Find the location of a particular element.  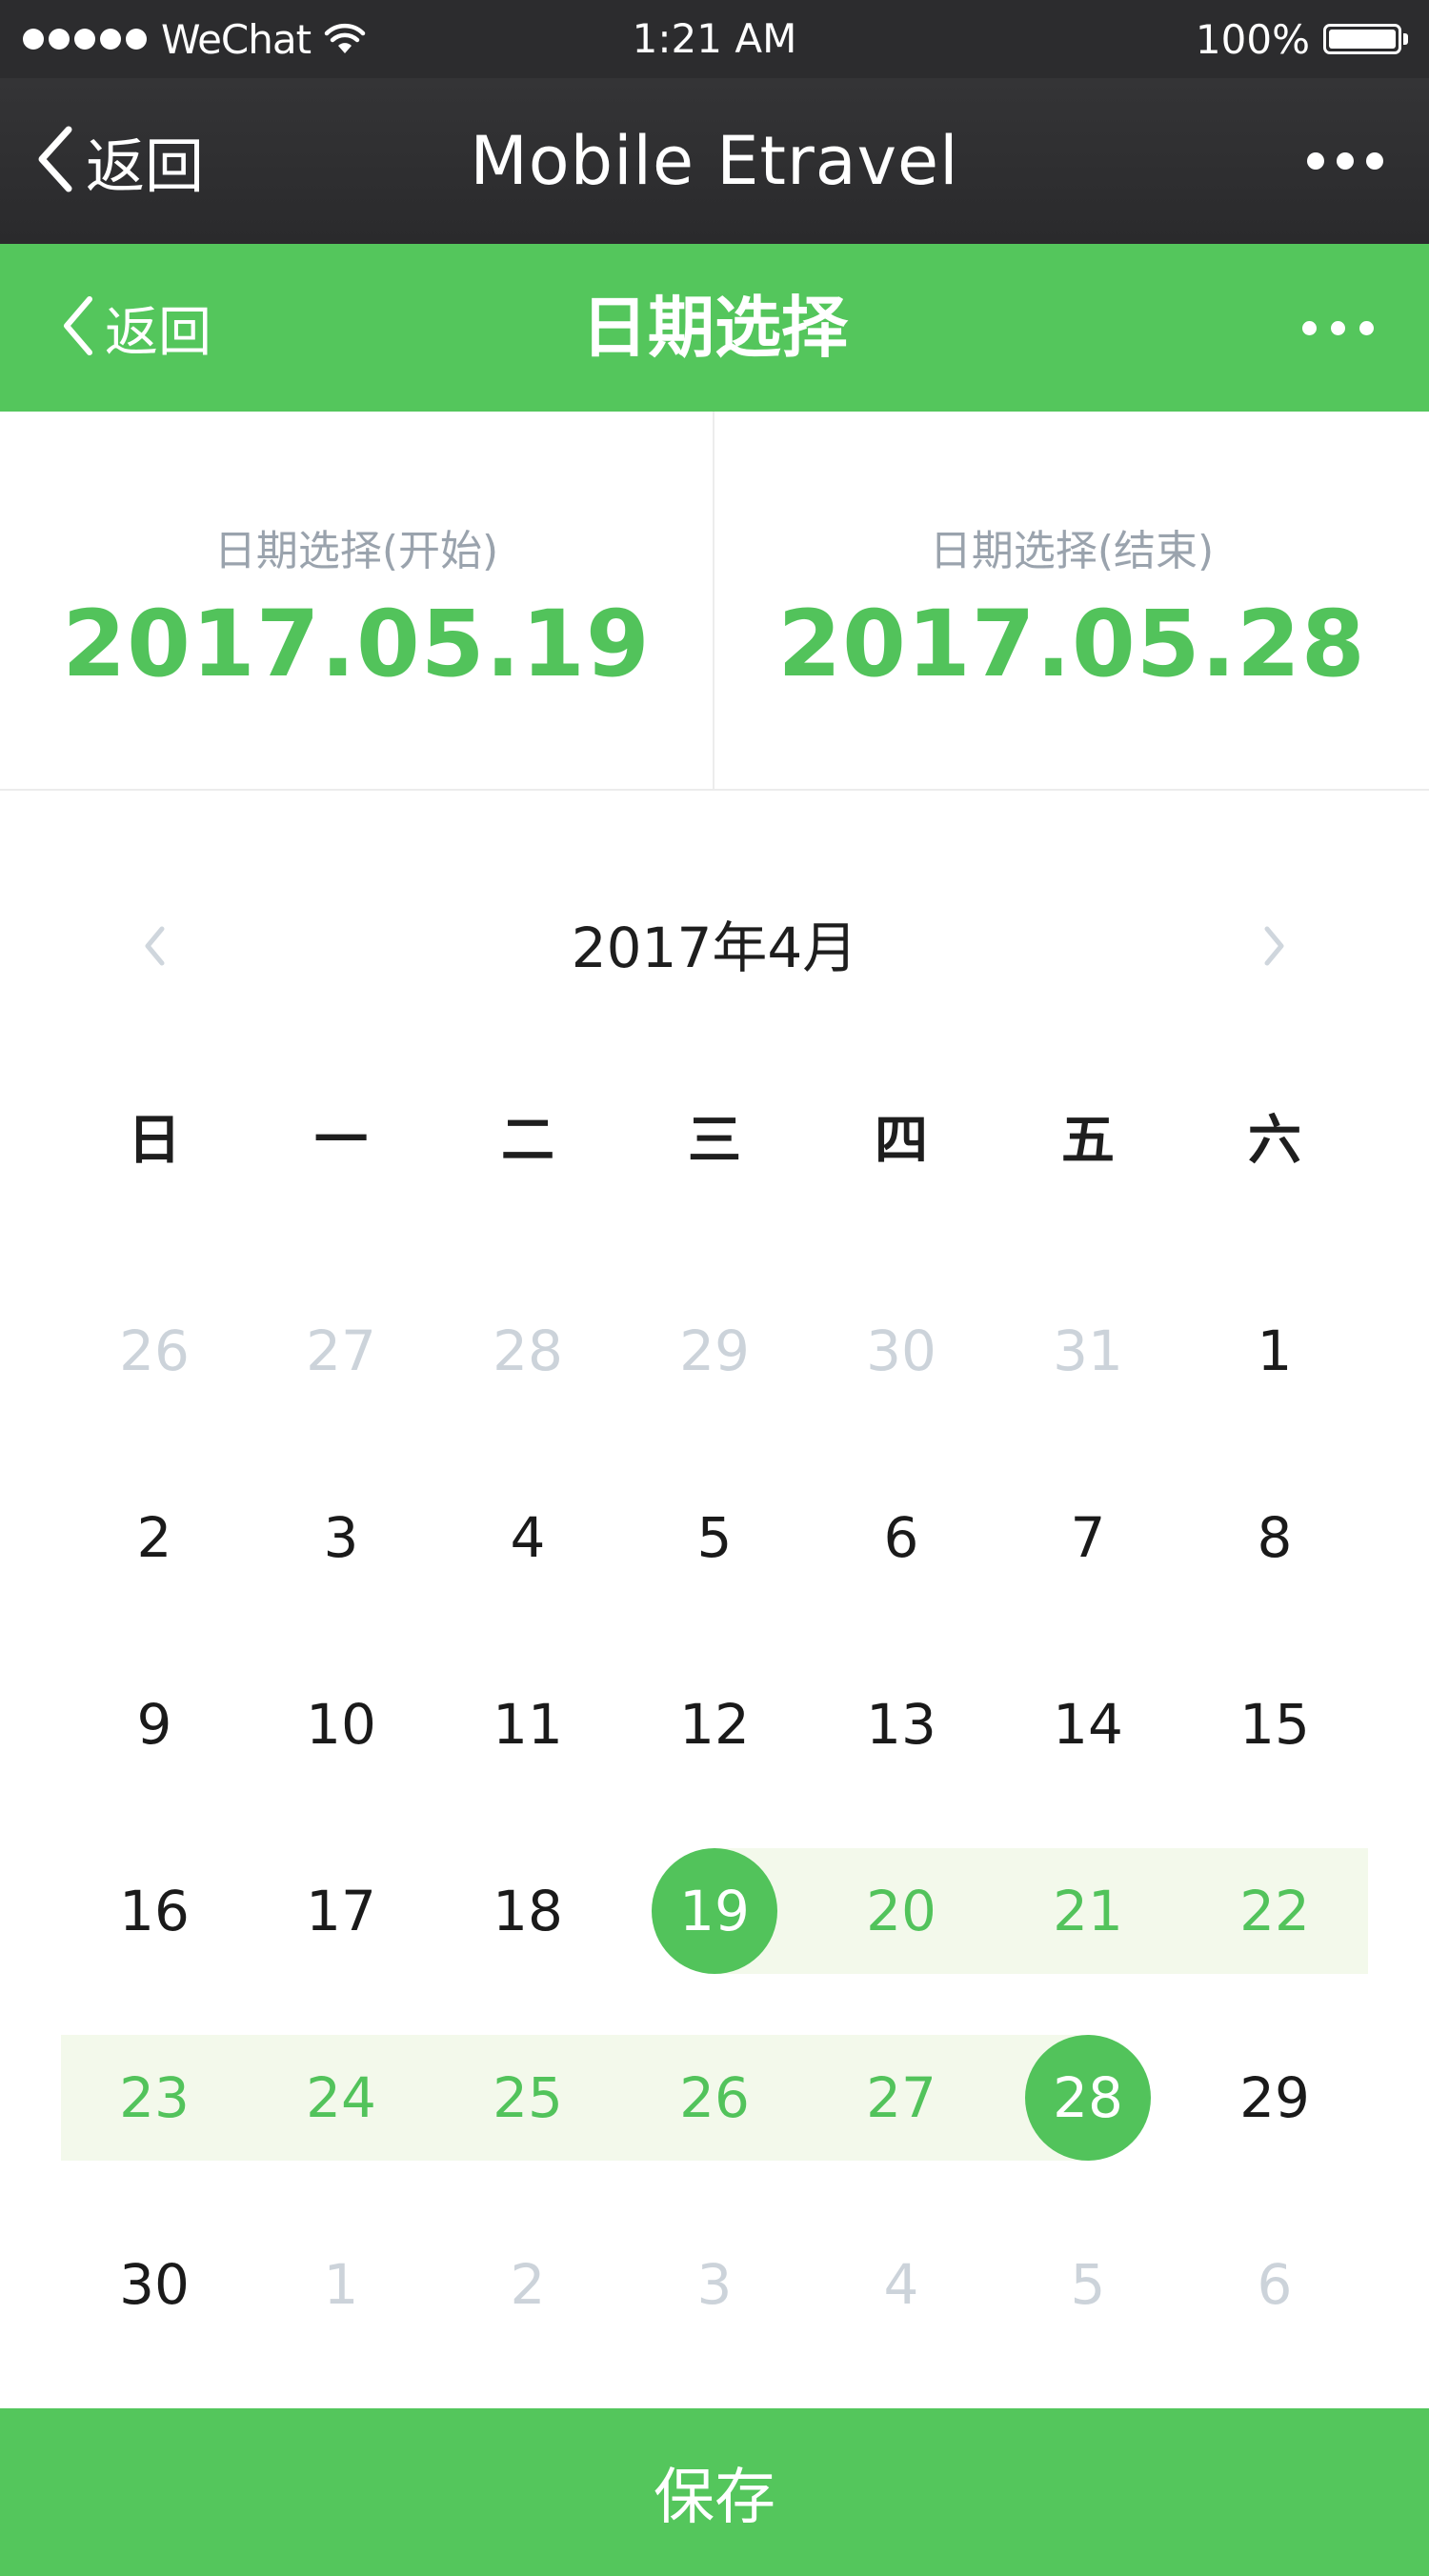

date-range-summary: 日期选择(开始) 2017.05.19 日期选择(结束) 2017.05.28 is located at coordinates (714, 601).